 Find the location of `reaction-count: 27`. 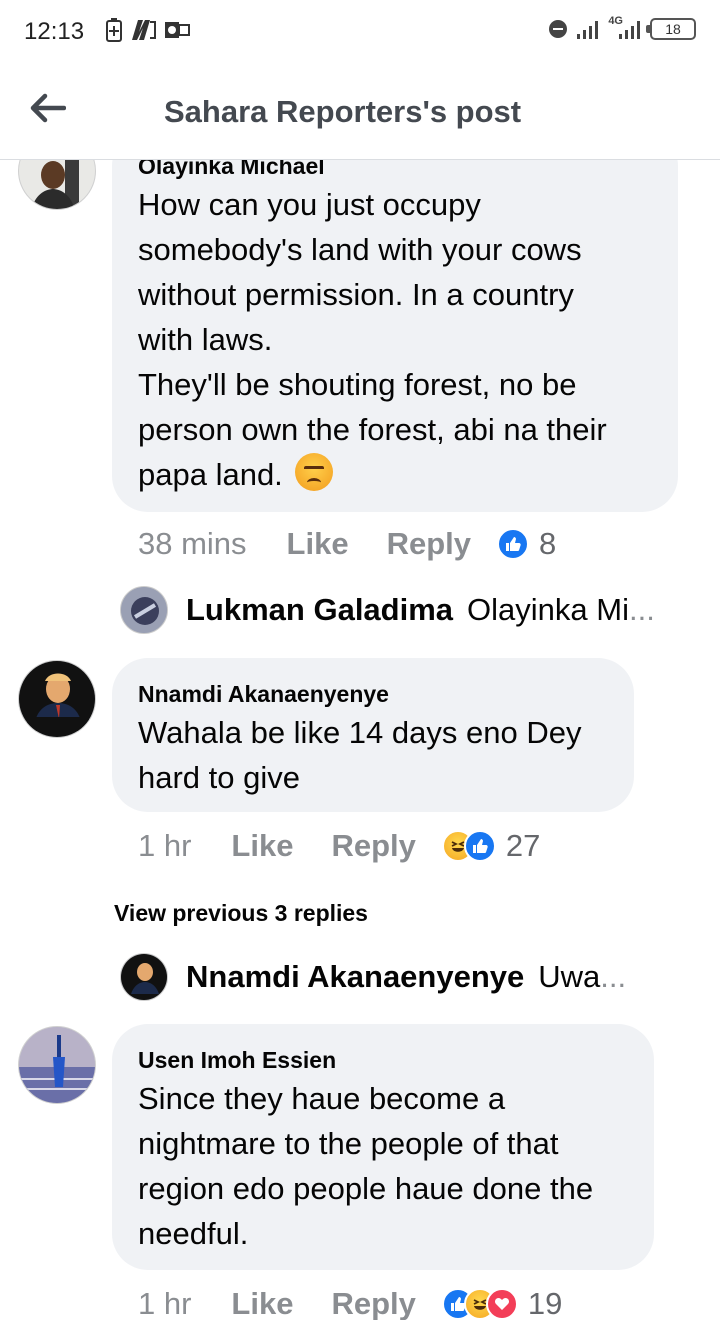

reaction-count: 27 is located at coordinates (523, 845).